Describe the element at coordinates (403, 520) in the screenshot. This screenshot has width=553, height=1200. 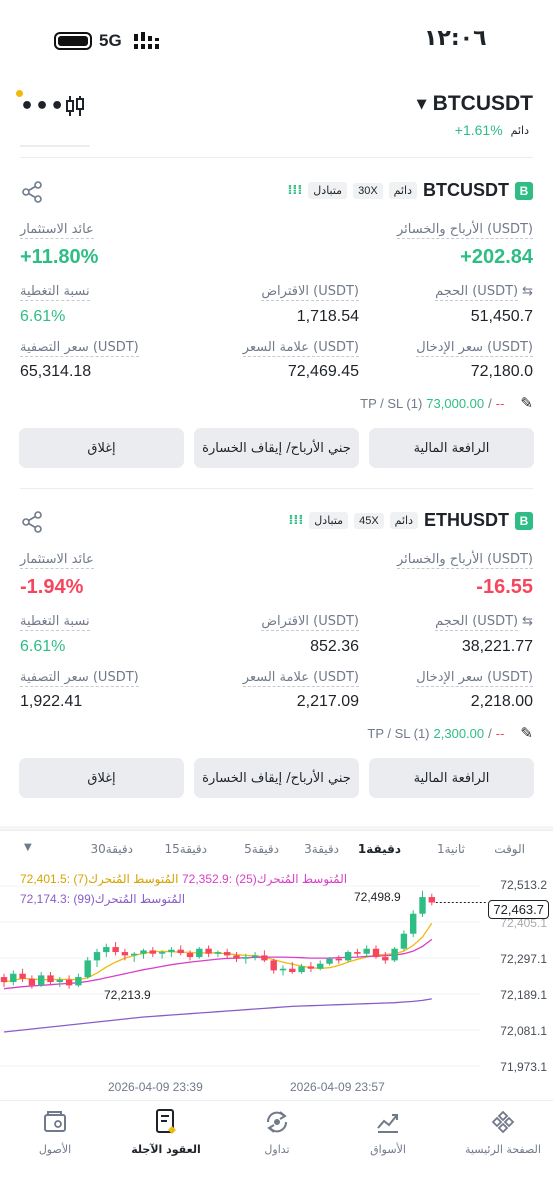
I see `perpetual-tag: دائم` at that location.